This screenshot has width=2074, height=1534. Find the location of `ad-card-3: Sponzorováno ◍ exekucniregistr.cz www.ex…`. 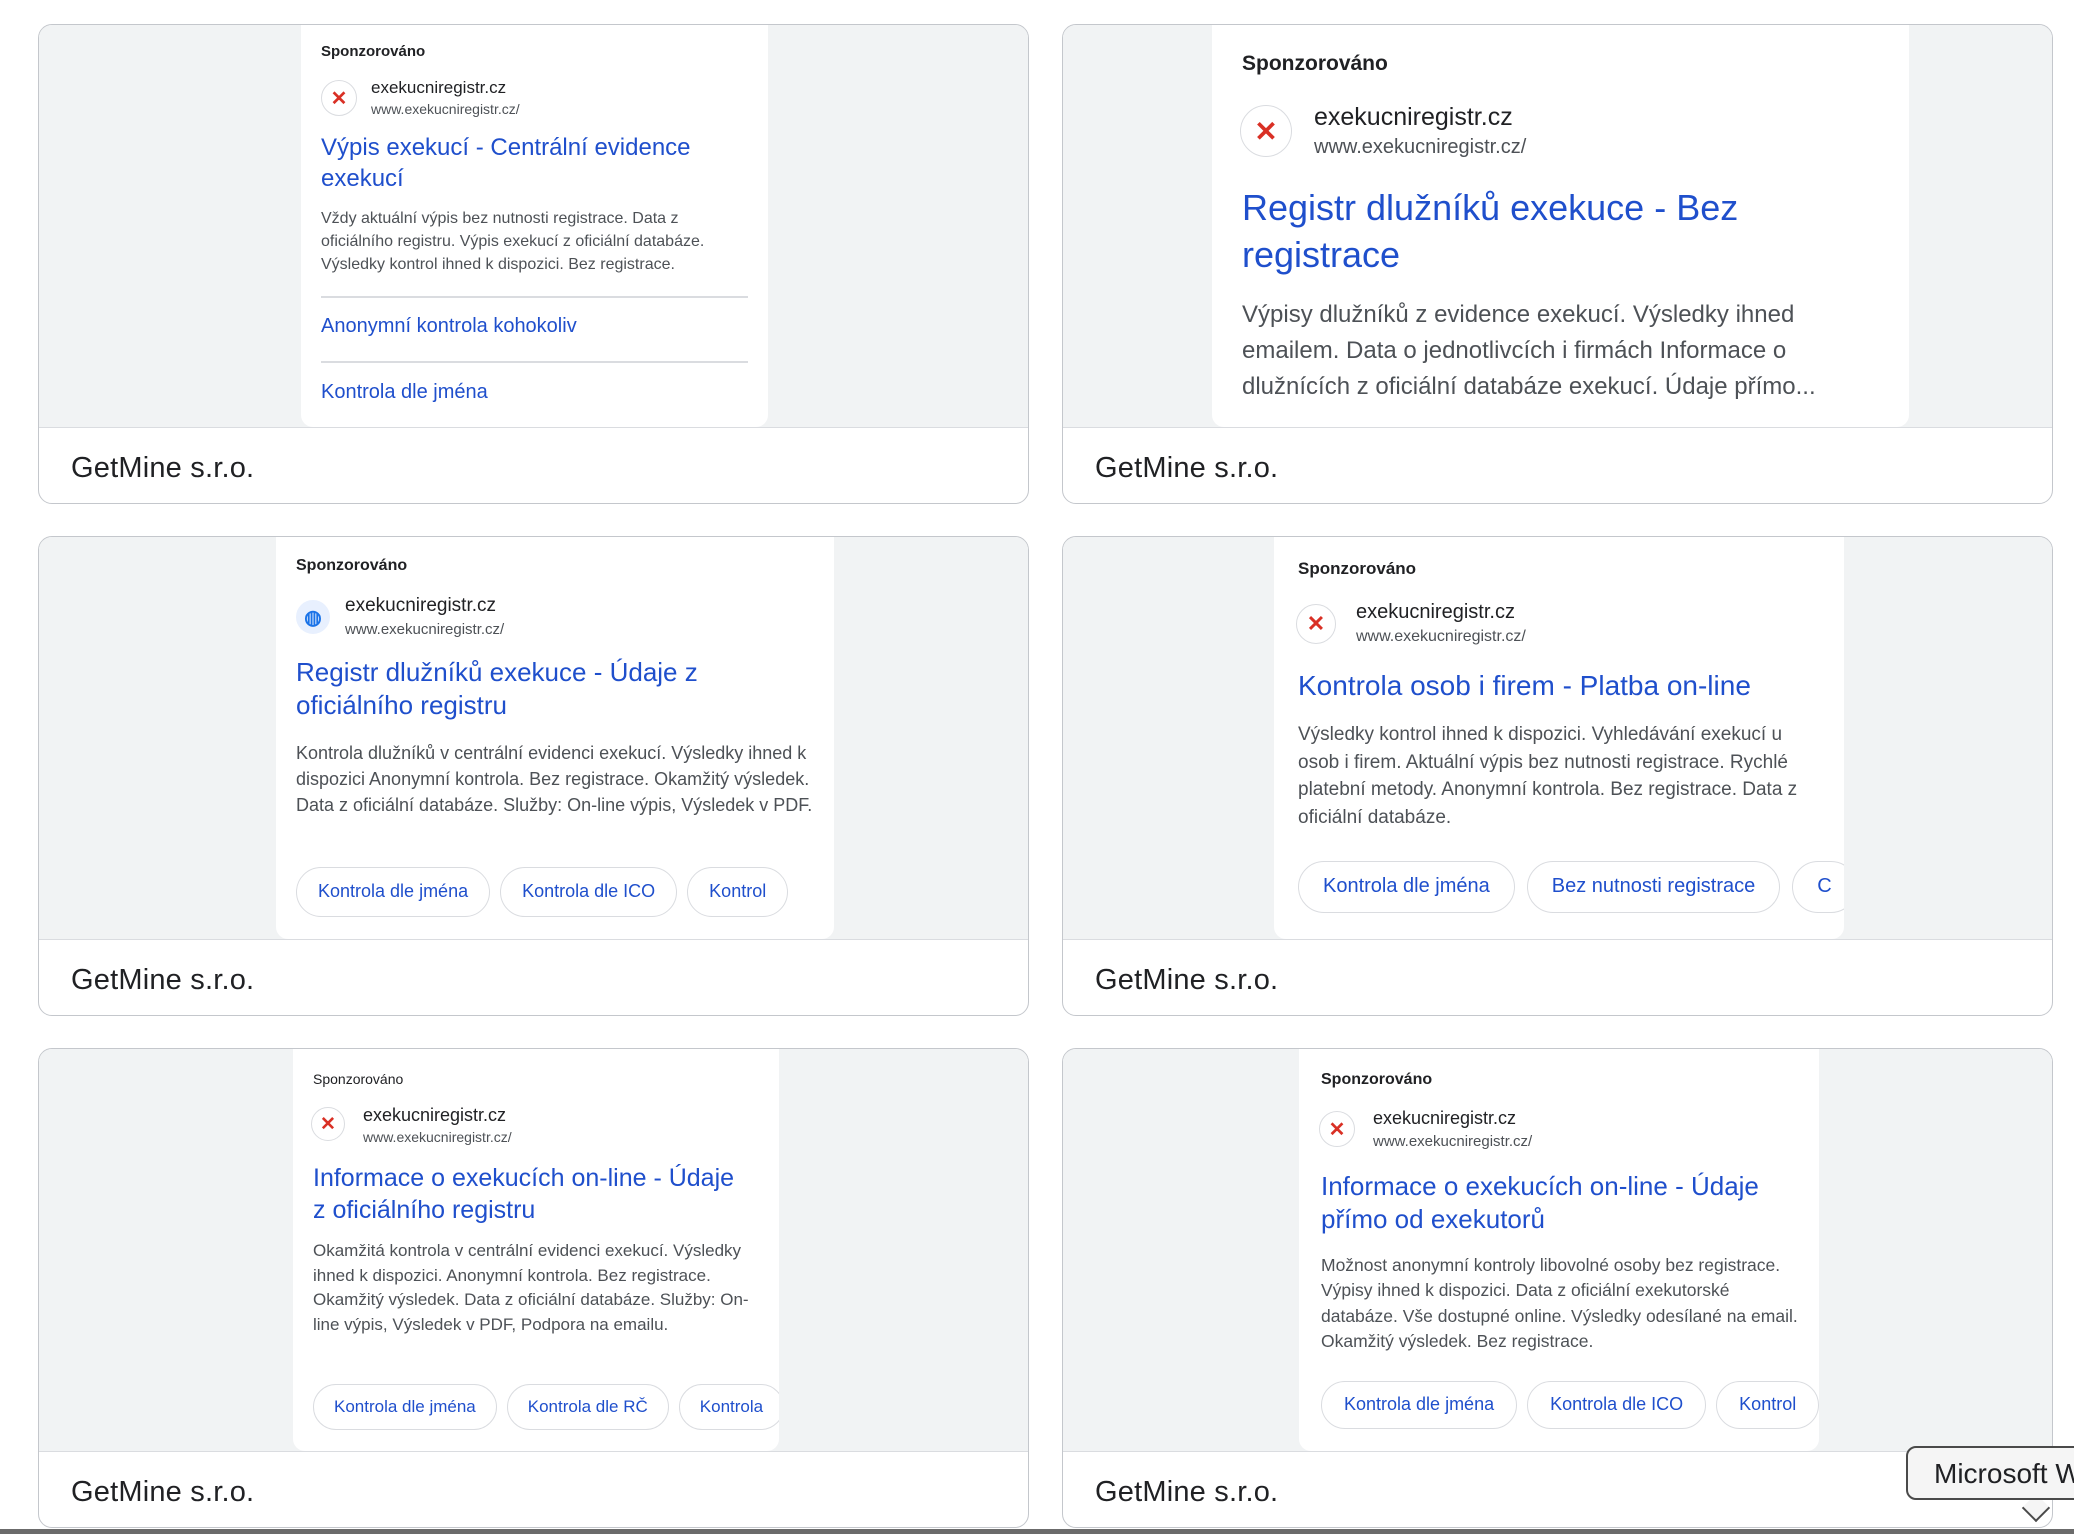

ad-card-3: Sponzorováno ◍ exekucniregistr.cz www.ex… is located at coordinates (533, 776).